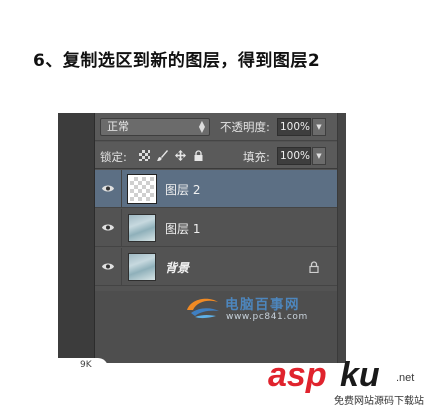 The image size is (440, 410). I want to click on layer-row: 图层 1, so click(216, 228).